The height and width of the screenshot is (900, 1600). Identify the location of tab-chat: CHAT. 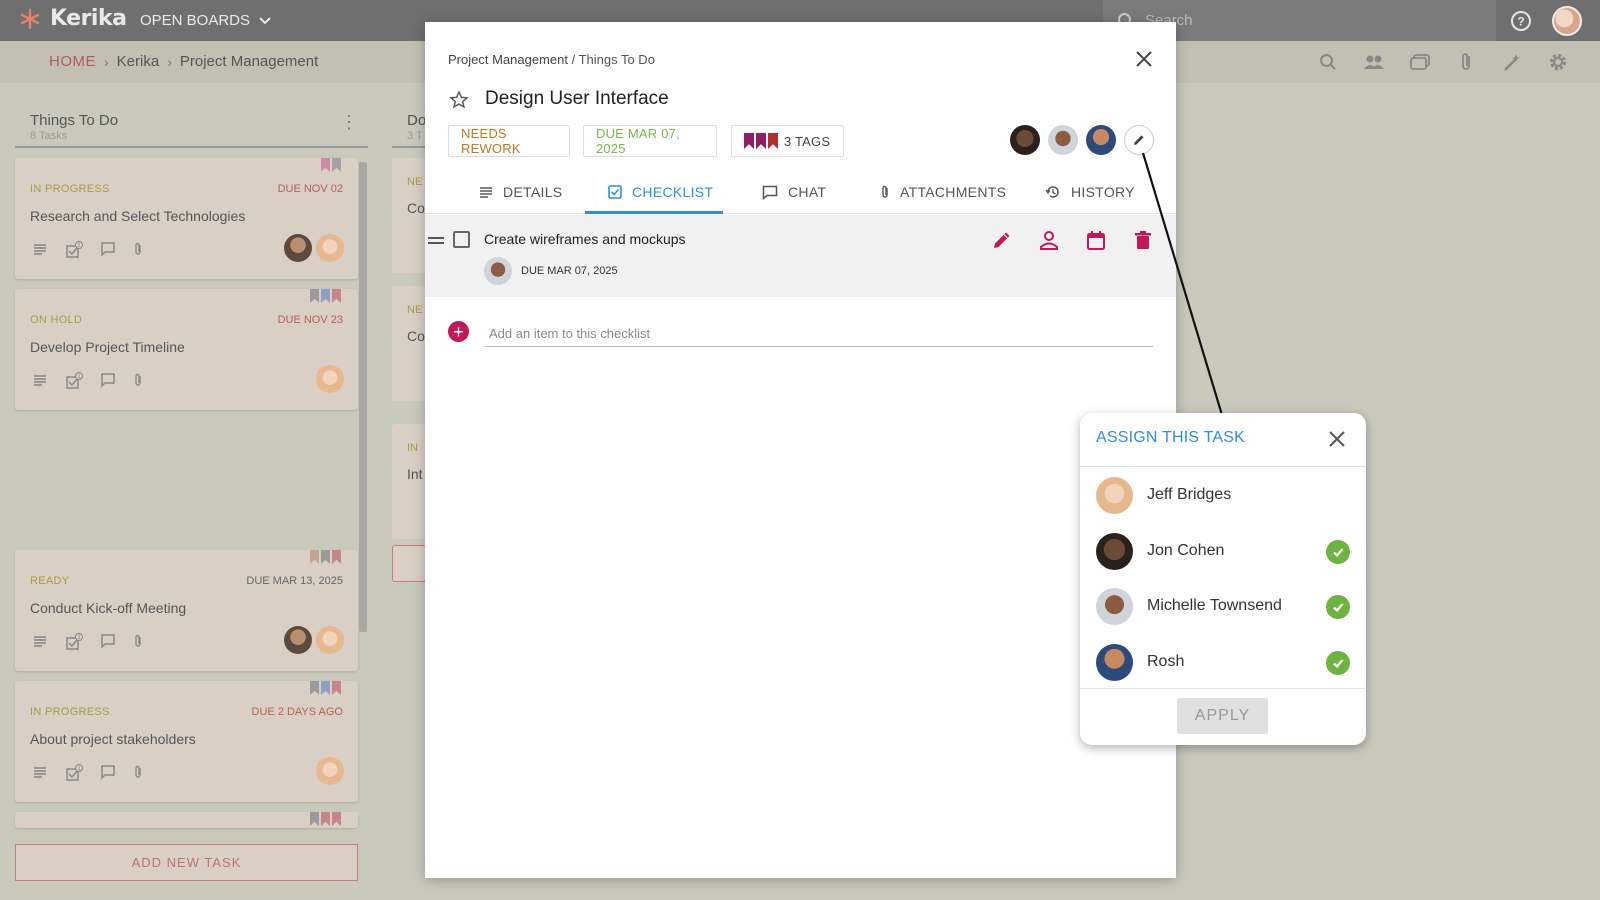
(794, 192).